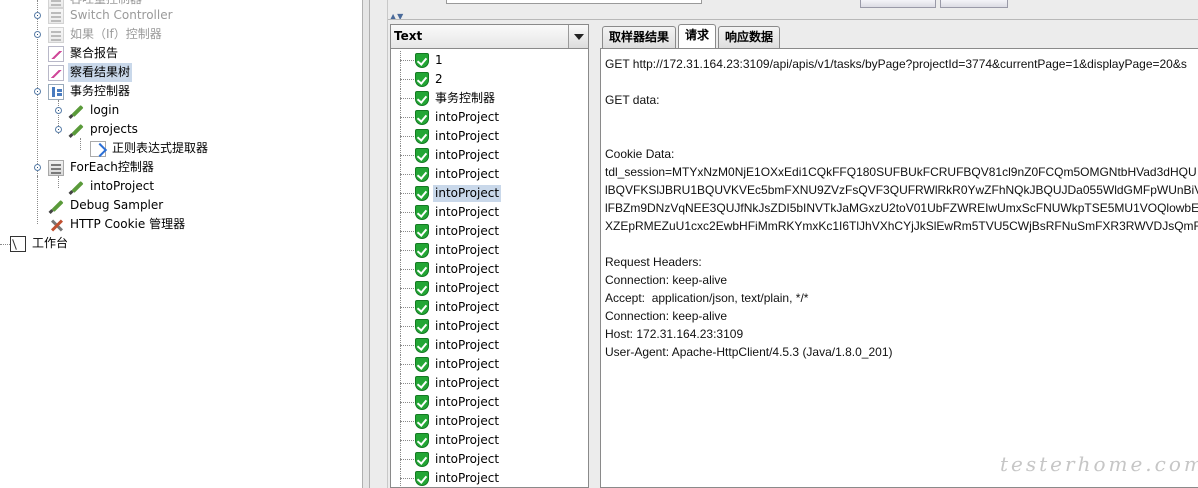 The width and height of the screenshot is (1198, 488). What do you see at coordinates (90, 91) in the screenshot?
I see `tree-item-transaction-controller: 事务控制器` at bounding box center [90, 91].